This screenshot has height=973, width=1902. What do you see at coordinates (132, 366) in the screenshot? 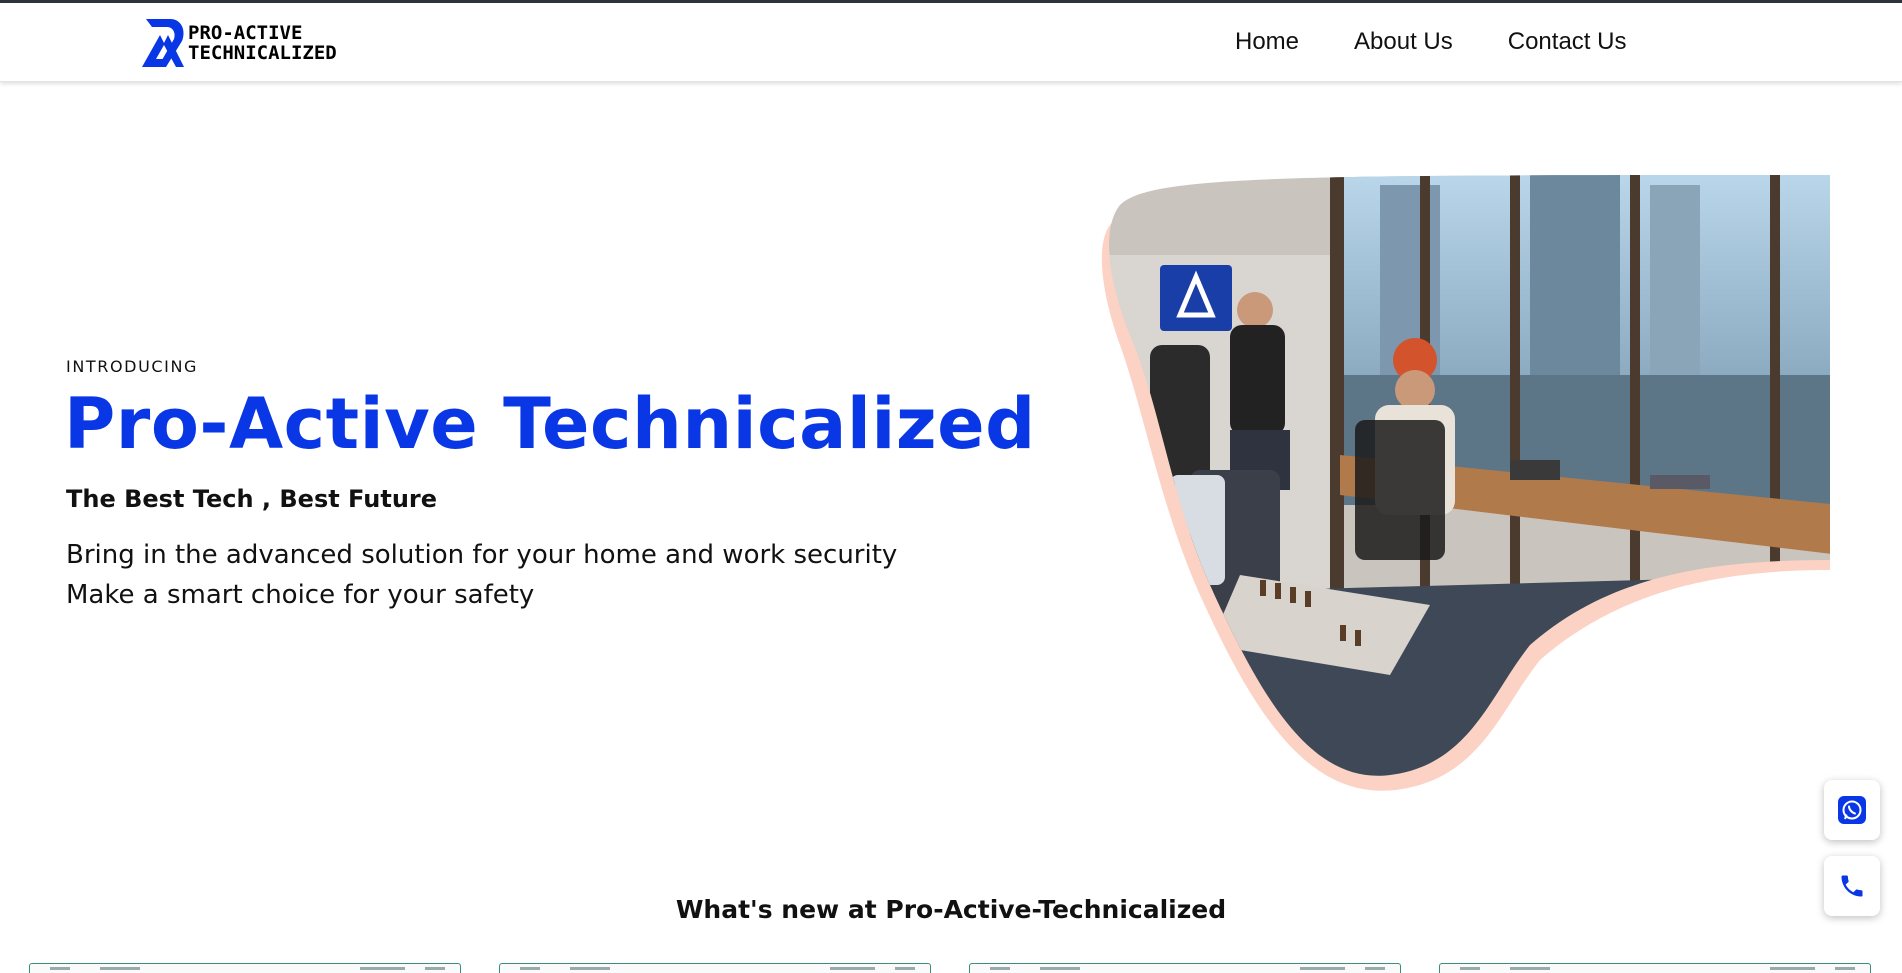
I see `hero-eyebrow: INTRODUCING` at bounding box center [132, 366].